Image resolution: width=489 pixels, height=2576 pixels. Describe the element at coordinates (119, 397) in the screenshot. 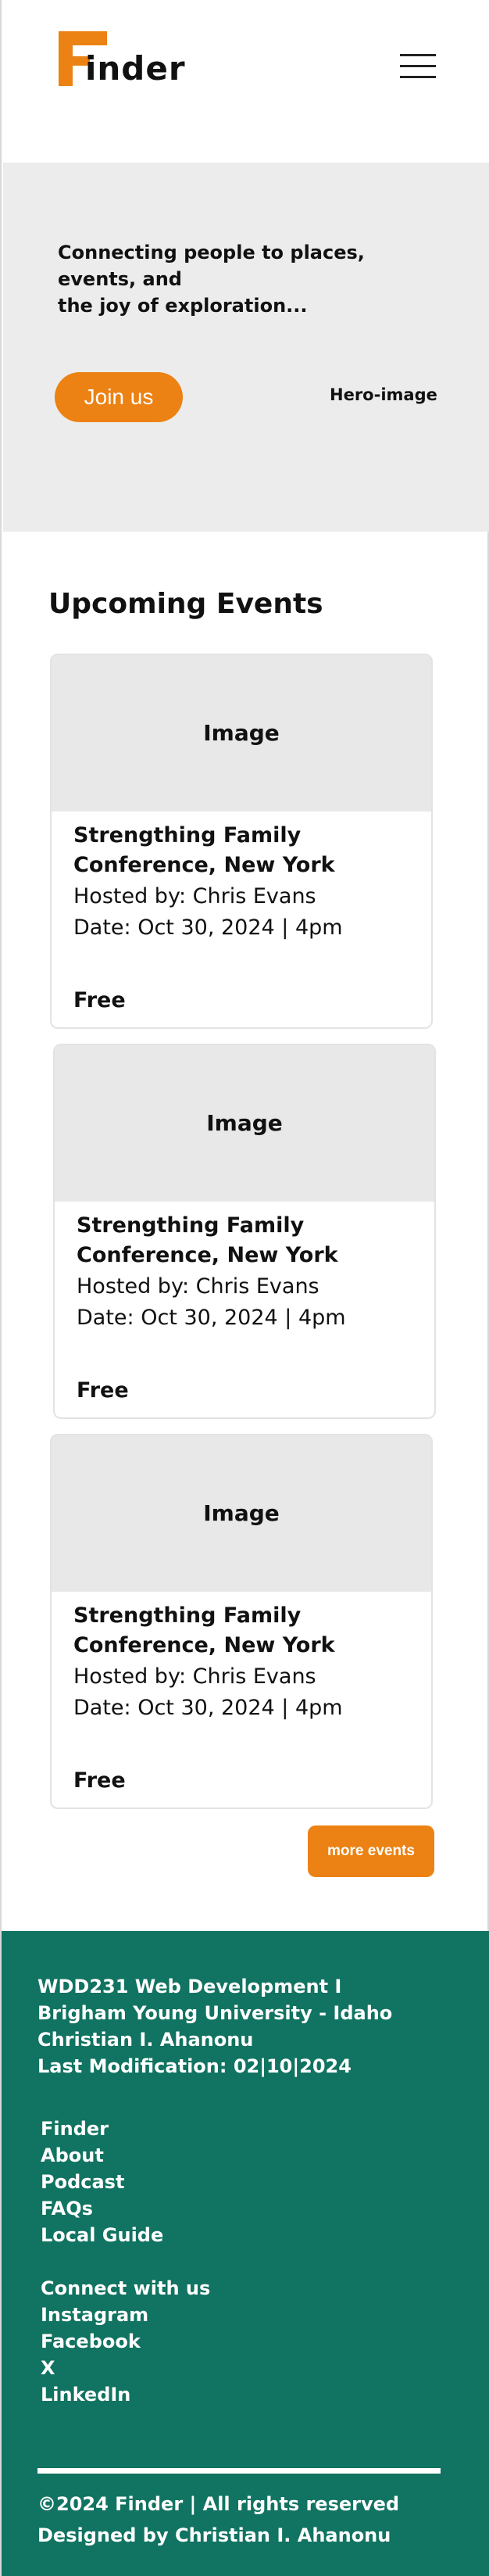

I see `join-us-button: Join us` at that location.